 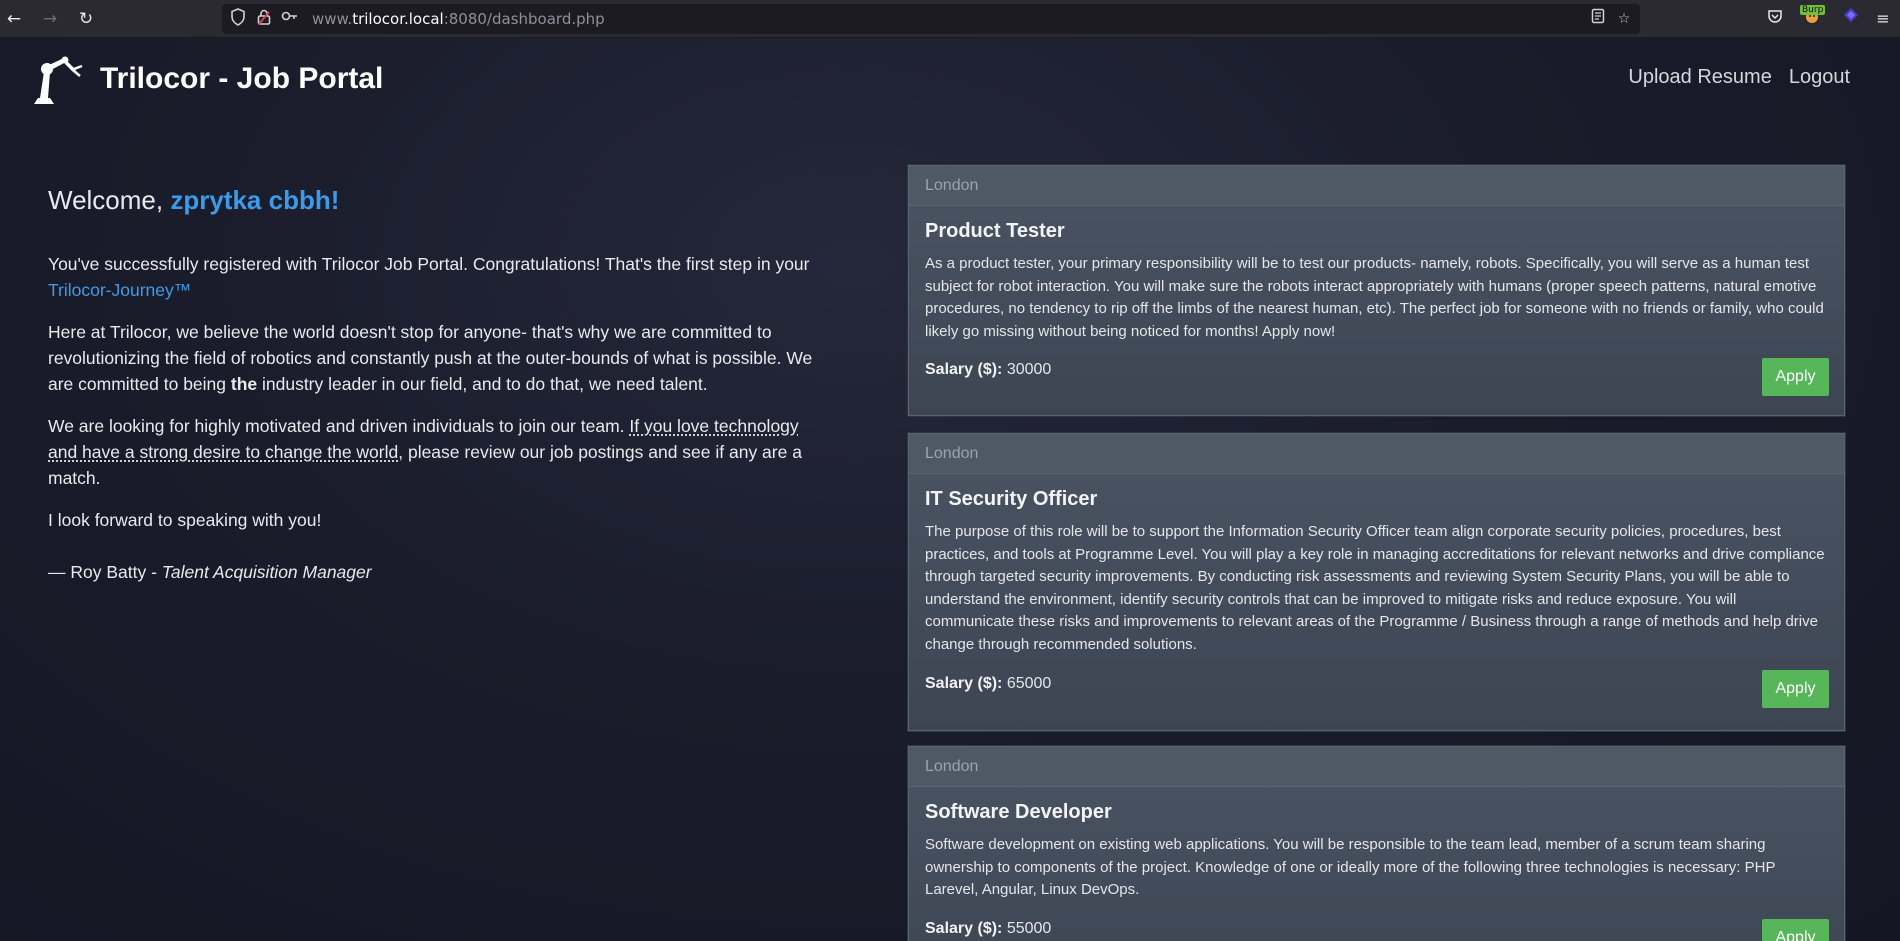 What do you see at coordinates (1011, 499) in the screenshot?
I see `job-title: IT Security Officer` at bounding box center [1011, 499].